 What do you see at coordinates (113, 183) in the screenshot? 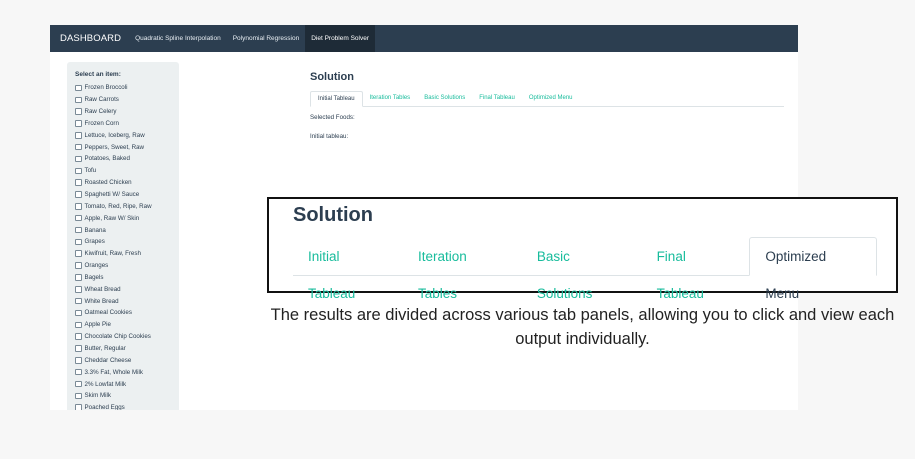
I see `food-item: Roasted Chicken` at bounding box center [113, 183].